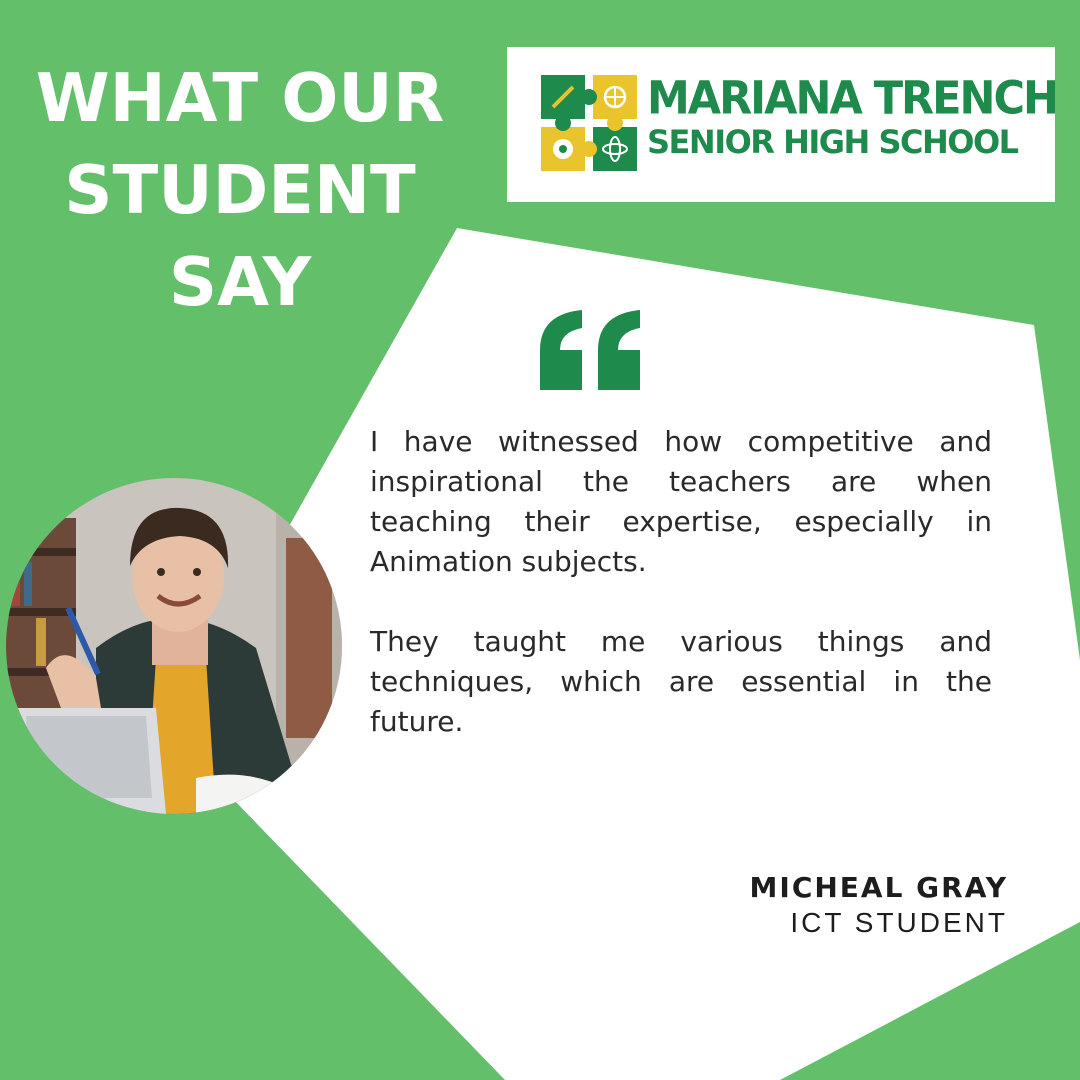 The width and height of the screenshot is (1080, 1080). What do you see at coordinates (833, 142) in the screenshot?
I see `school-name-line-2: SENIOR HIGH SCHOOL` at bounding box center [833, 142].